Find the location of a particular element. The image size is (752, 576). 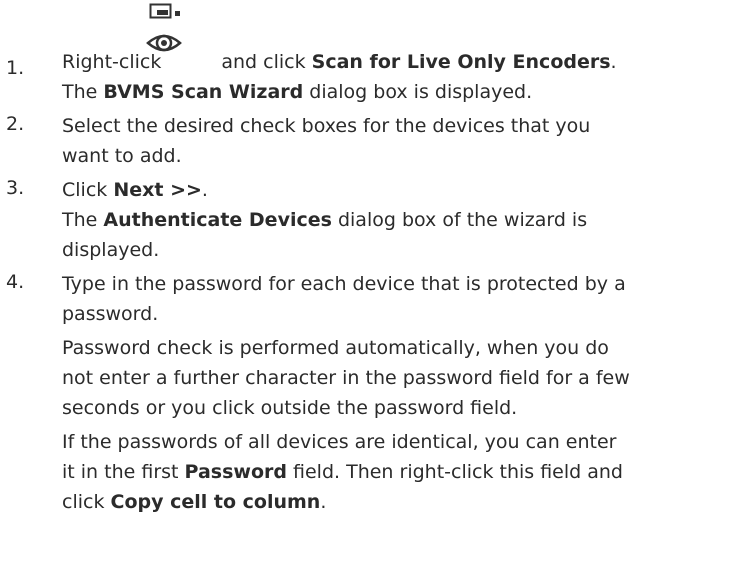

step-line: want to add. is located at coordinates (122, 156).